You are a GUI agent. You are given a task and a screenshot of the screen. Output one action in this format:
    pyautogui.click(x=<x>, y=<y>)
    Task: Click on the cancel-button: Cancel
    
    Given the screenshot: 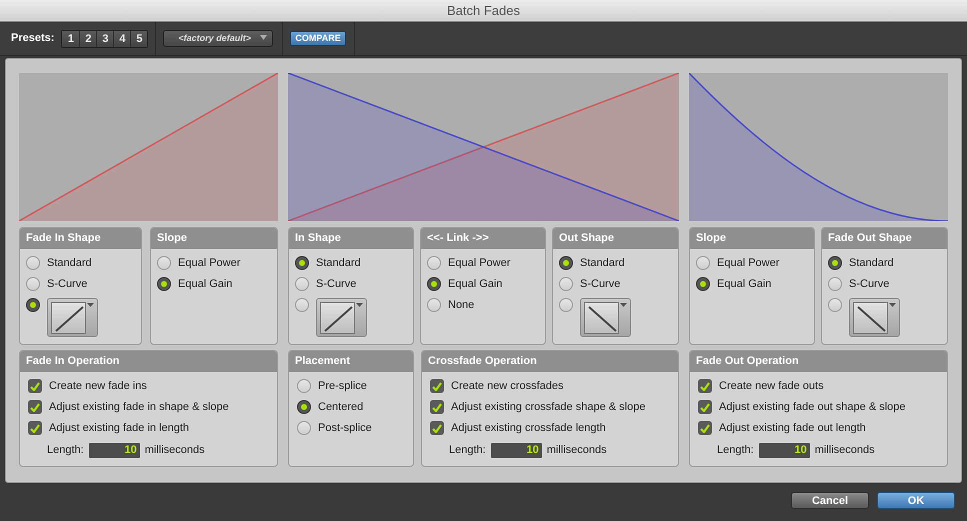 What is the action you would take?
    pyautogui.click(x=830, y=500)
    